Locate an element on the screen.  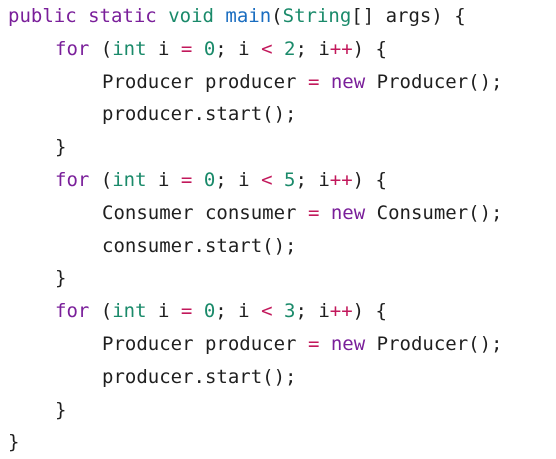
code-line-producer-start-1: producer.start(); is located at coordinates (282, 114).